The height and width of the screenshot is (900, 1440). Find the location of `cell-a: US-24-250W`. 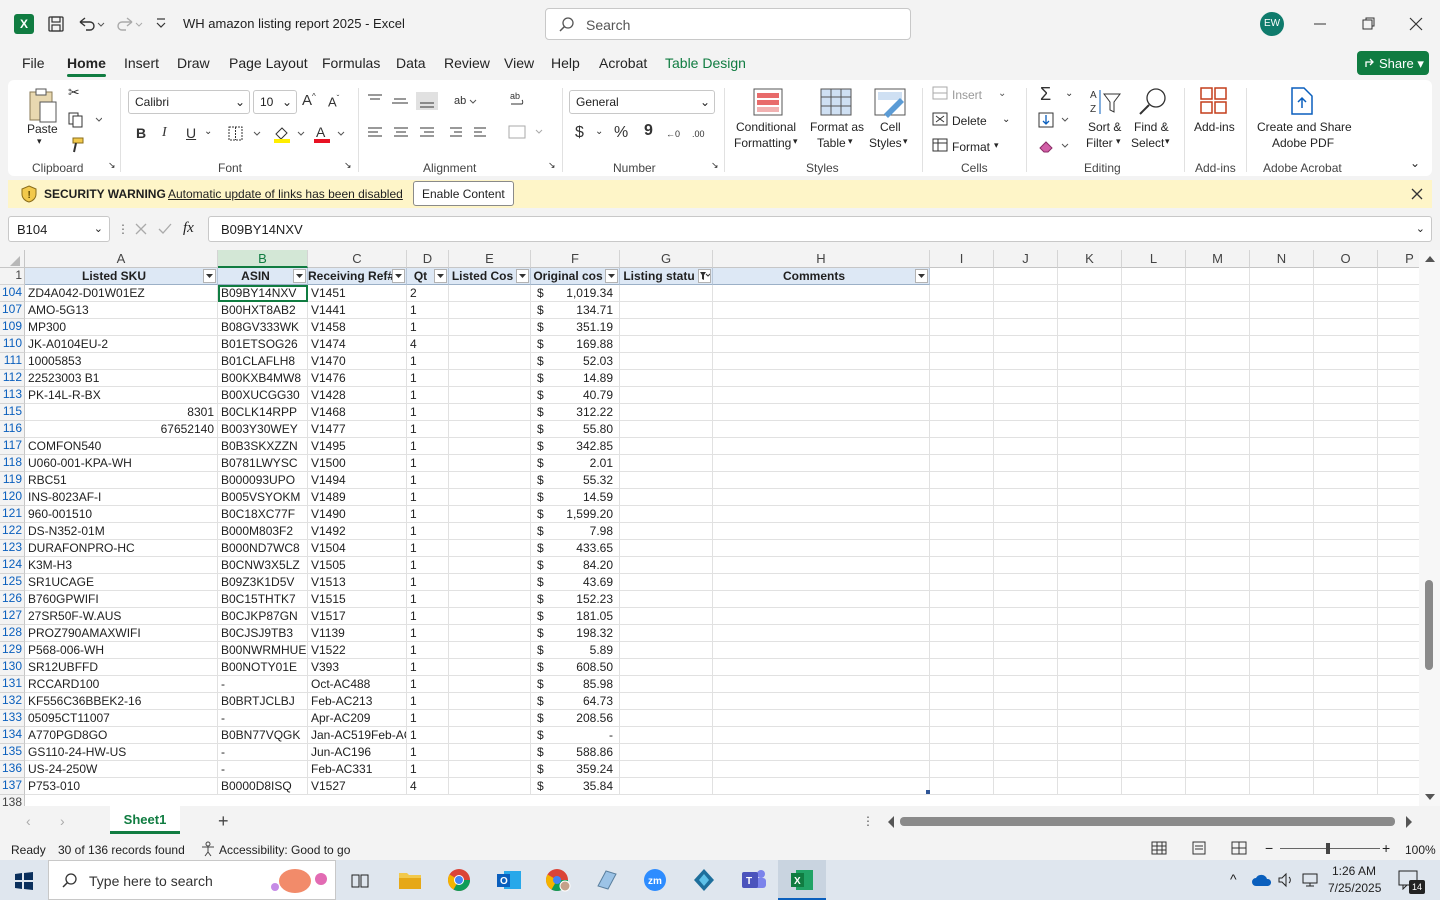

cell-a: US-24-250W is located at coordinates (121, 769).